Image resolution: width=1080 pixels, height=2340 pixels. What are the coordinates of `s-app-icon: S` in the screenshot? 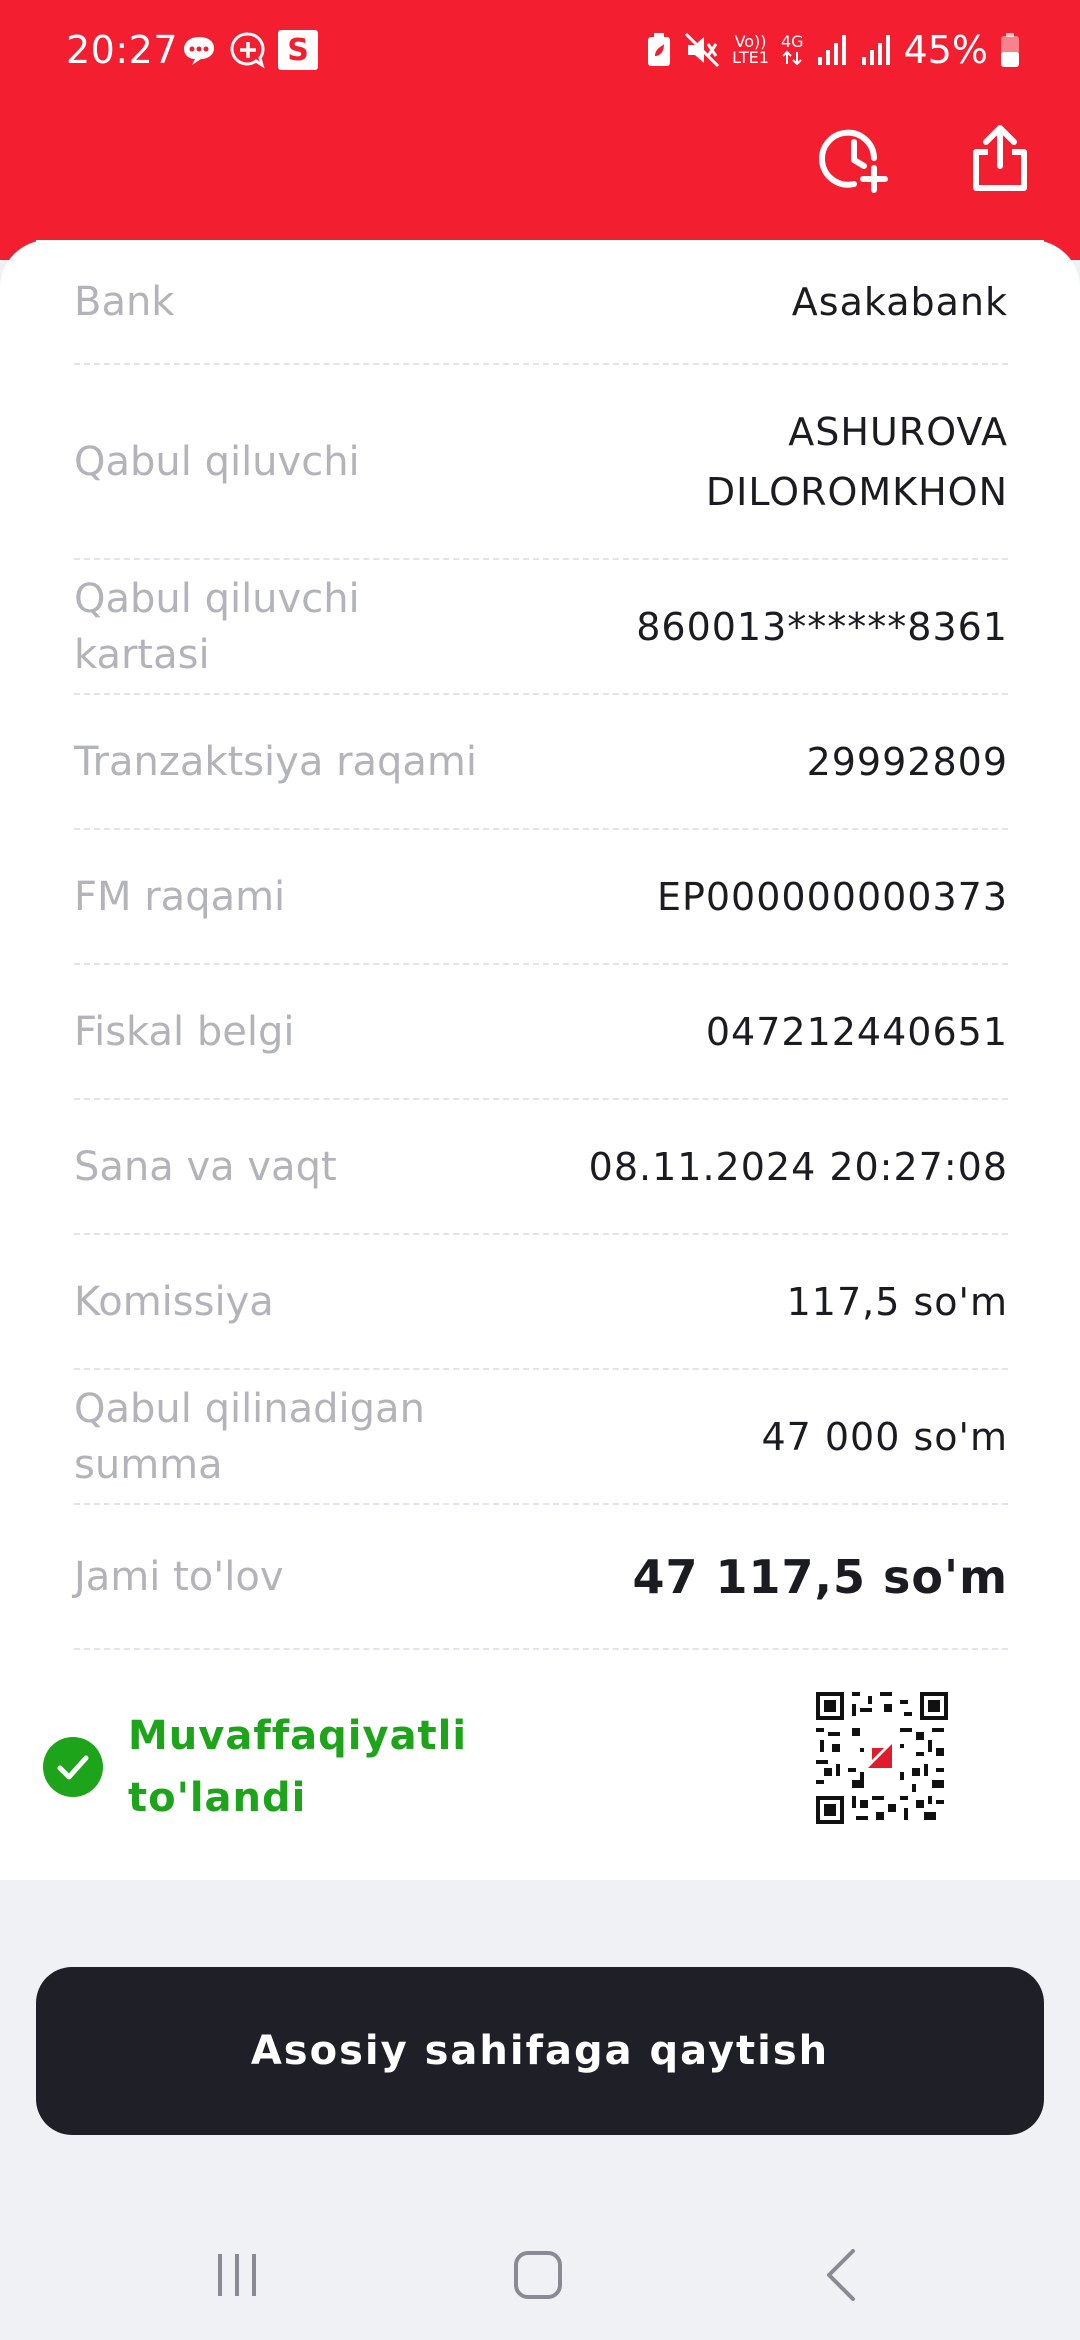 It's located at (298, 50).